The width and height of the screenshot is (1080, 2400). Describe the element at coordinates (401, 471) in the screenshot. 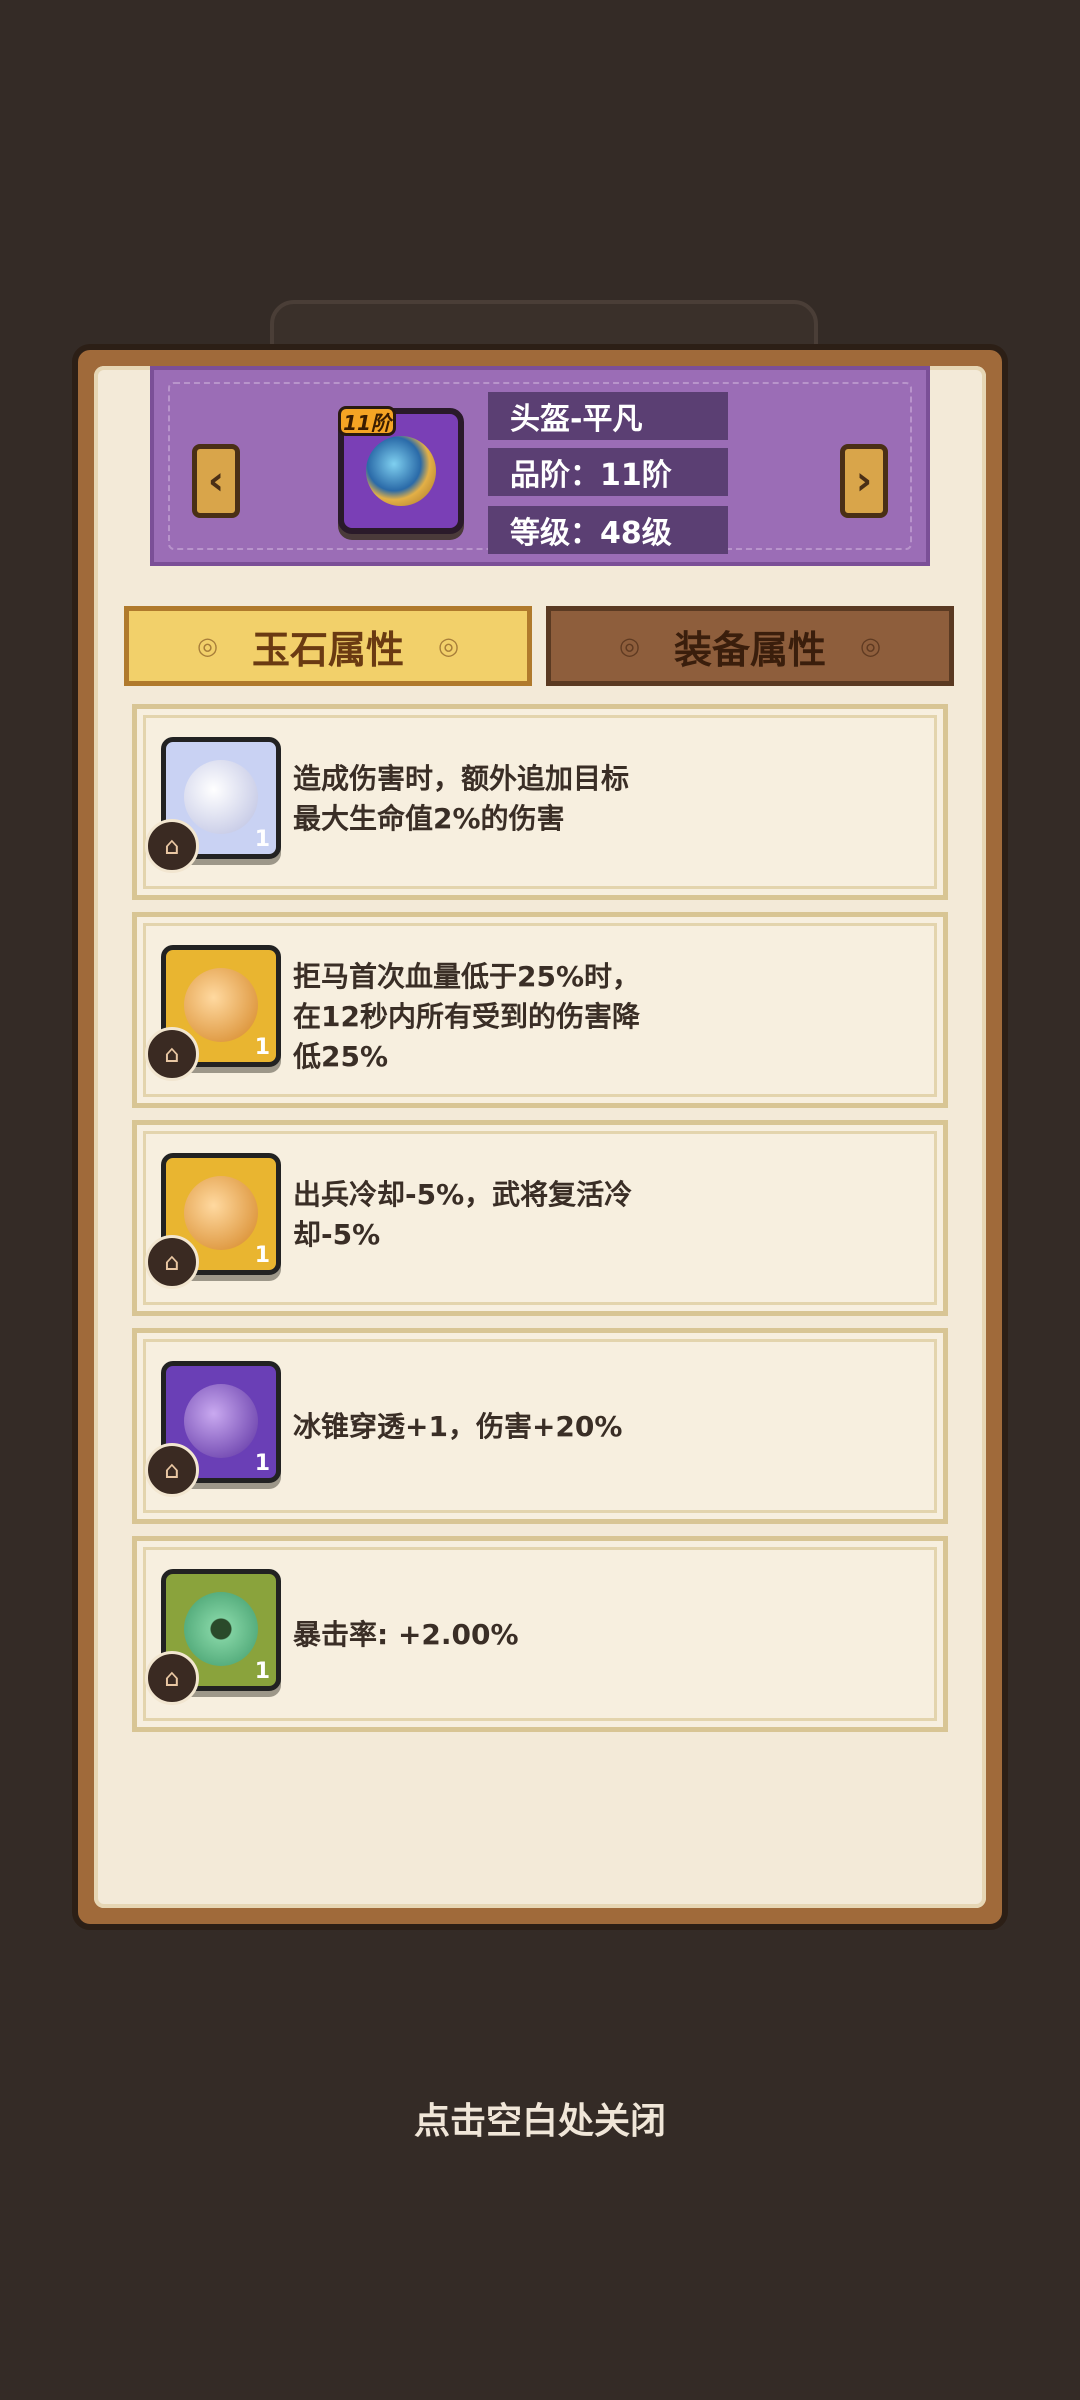

I see `helmet-gem-icon` at that location.